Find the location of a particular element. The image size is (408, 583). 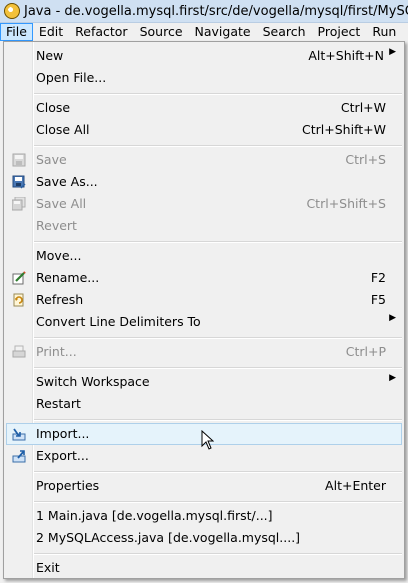

menu-file: File is located at coordinates (16, 32).